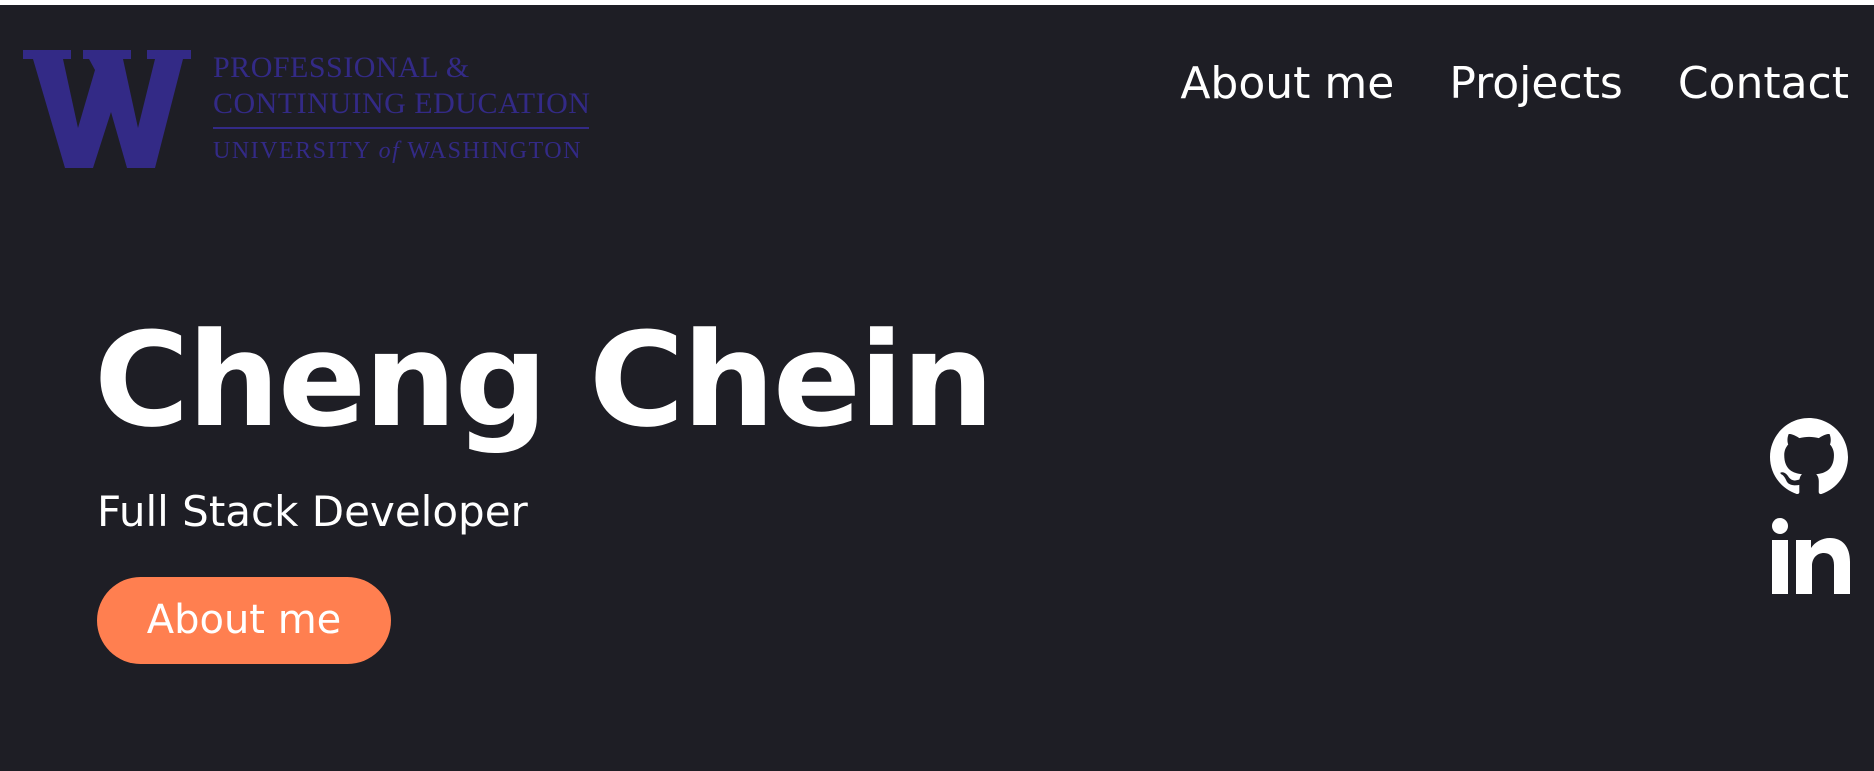  Describe the element at coordinates (401, 128) in the screenshot. I see `logo-divider` at that location.